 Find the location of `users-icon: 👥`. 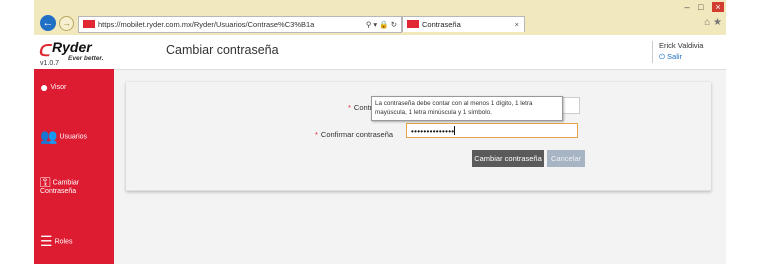

users-icon: 👥 is located at coordinates (49, 136).